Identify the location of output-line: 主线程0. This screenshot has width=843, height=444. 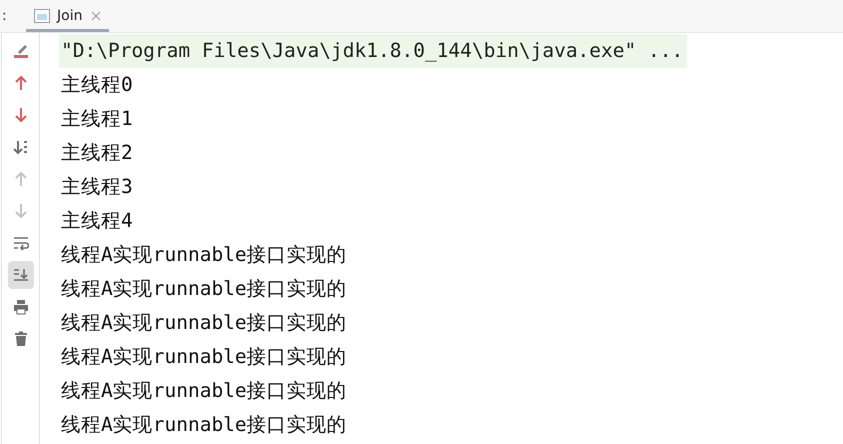
(96, 85).